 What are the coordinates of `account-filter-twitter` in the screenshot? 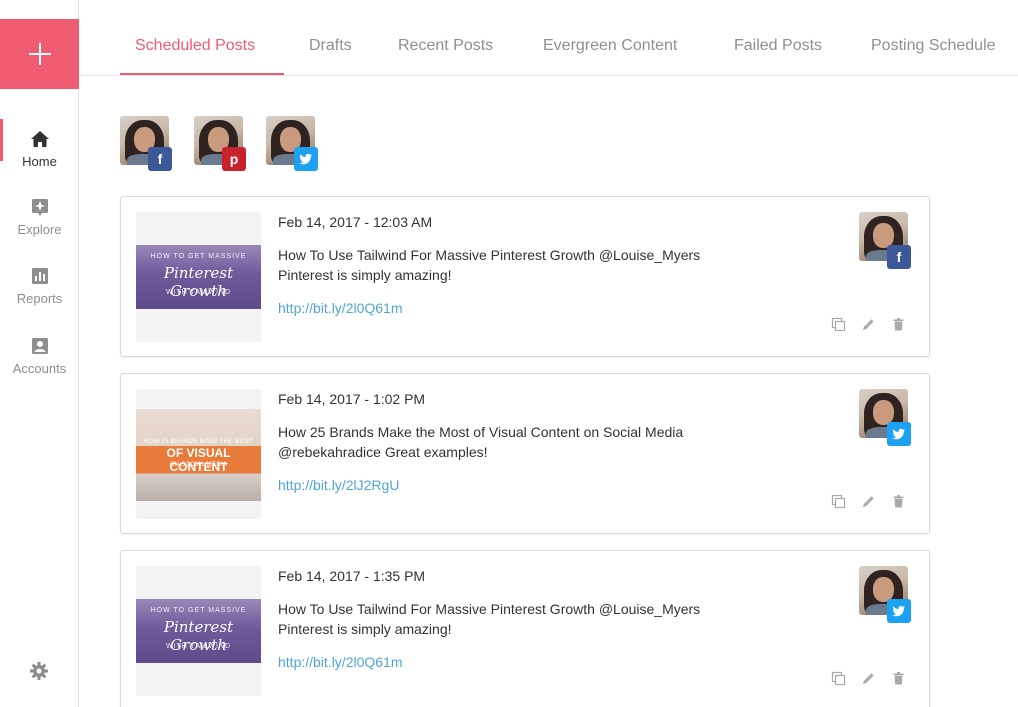 It's located at (292, 143).